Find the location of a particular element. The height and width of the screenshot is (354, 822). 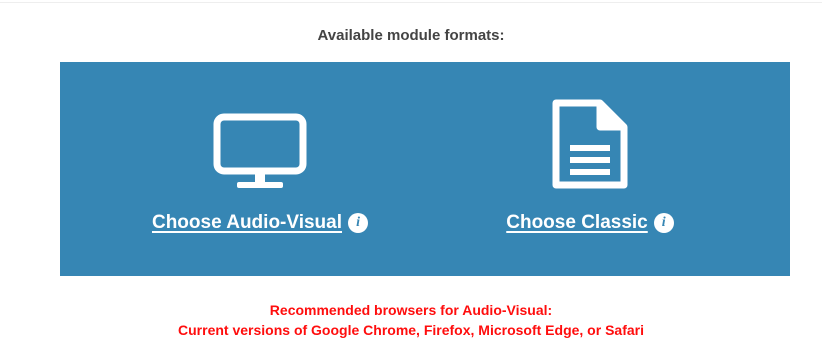

choose-audio-visual-link: Choose Audio-Visual i is located at coordinates (260, 223).